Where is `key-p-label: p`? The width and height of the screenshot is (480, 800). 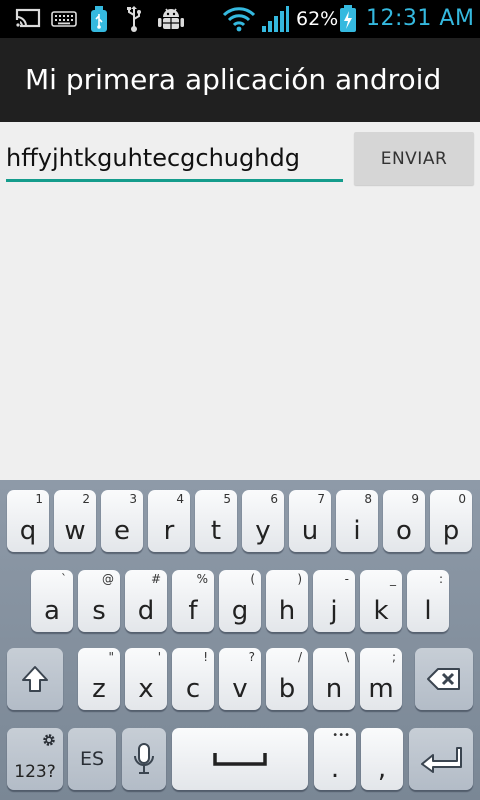 key-p-label: p is located at coordinates (451, 531).